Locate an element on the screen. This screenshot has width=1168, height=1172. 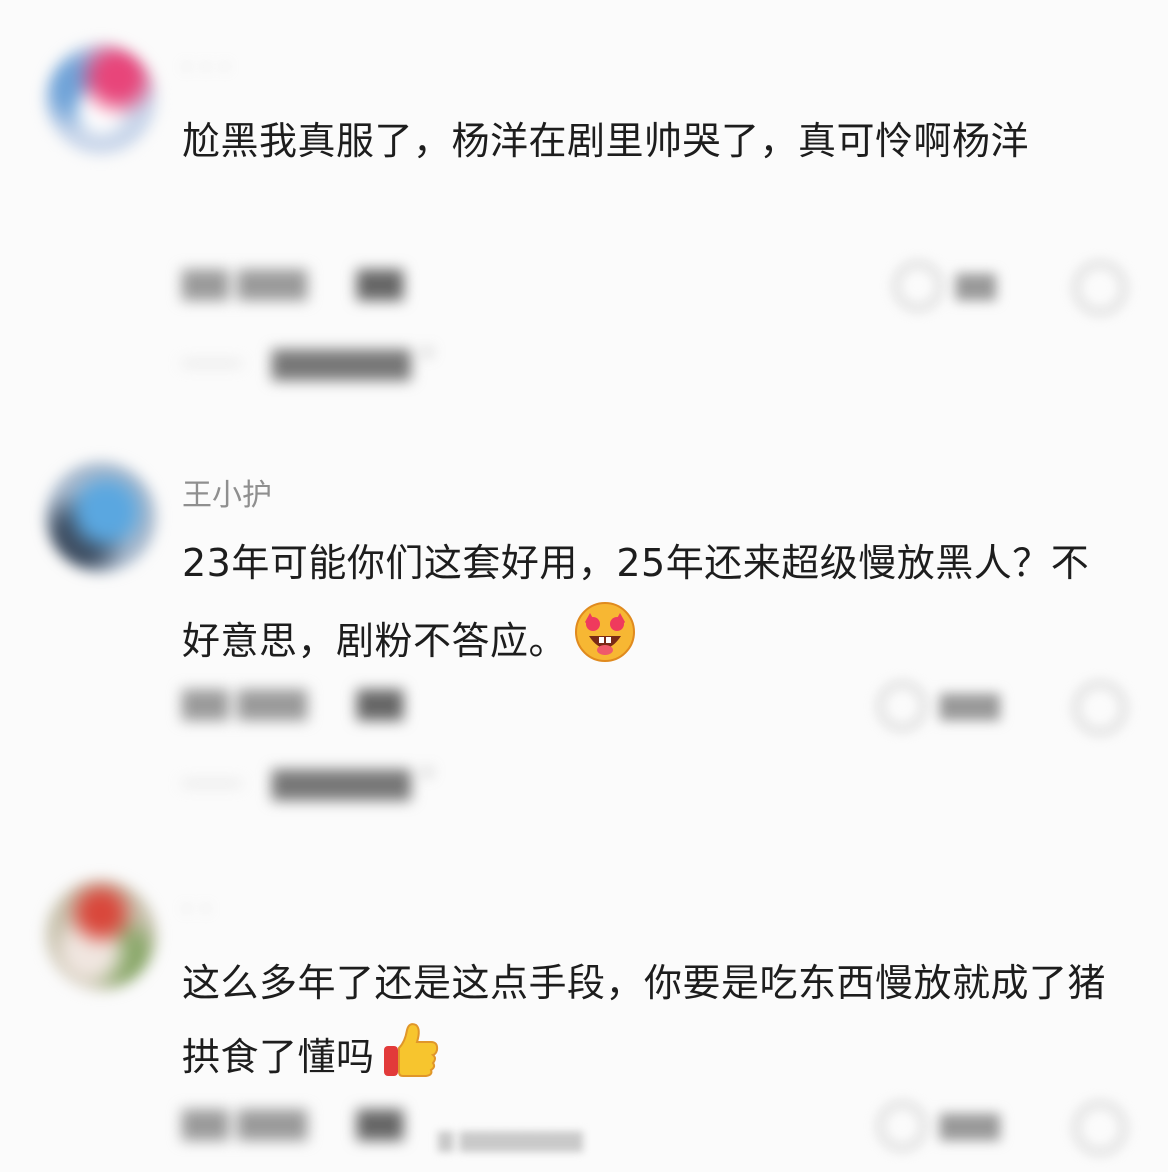
comment-text: 23年可能你们这套好用，25年还来超级慢放黑人？不好意思，剧粉不答应。 is located at coordinates (652, 607).